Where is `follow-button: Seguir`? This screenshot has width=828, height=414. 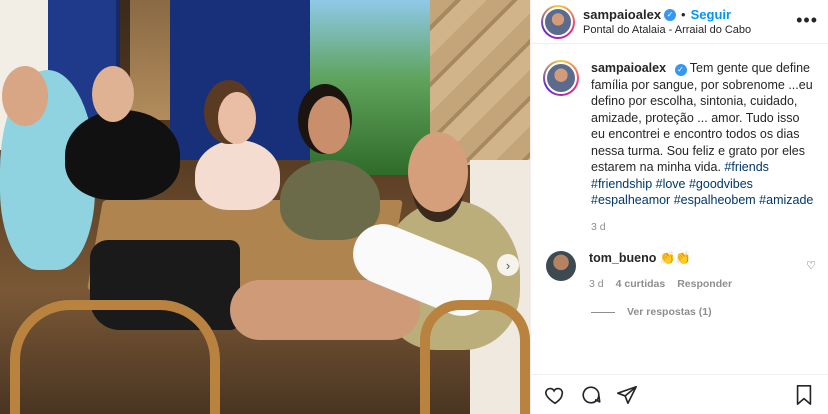
follow-button: Seguir is located at coordinates (711, 14).